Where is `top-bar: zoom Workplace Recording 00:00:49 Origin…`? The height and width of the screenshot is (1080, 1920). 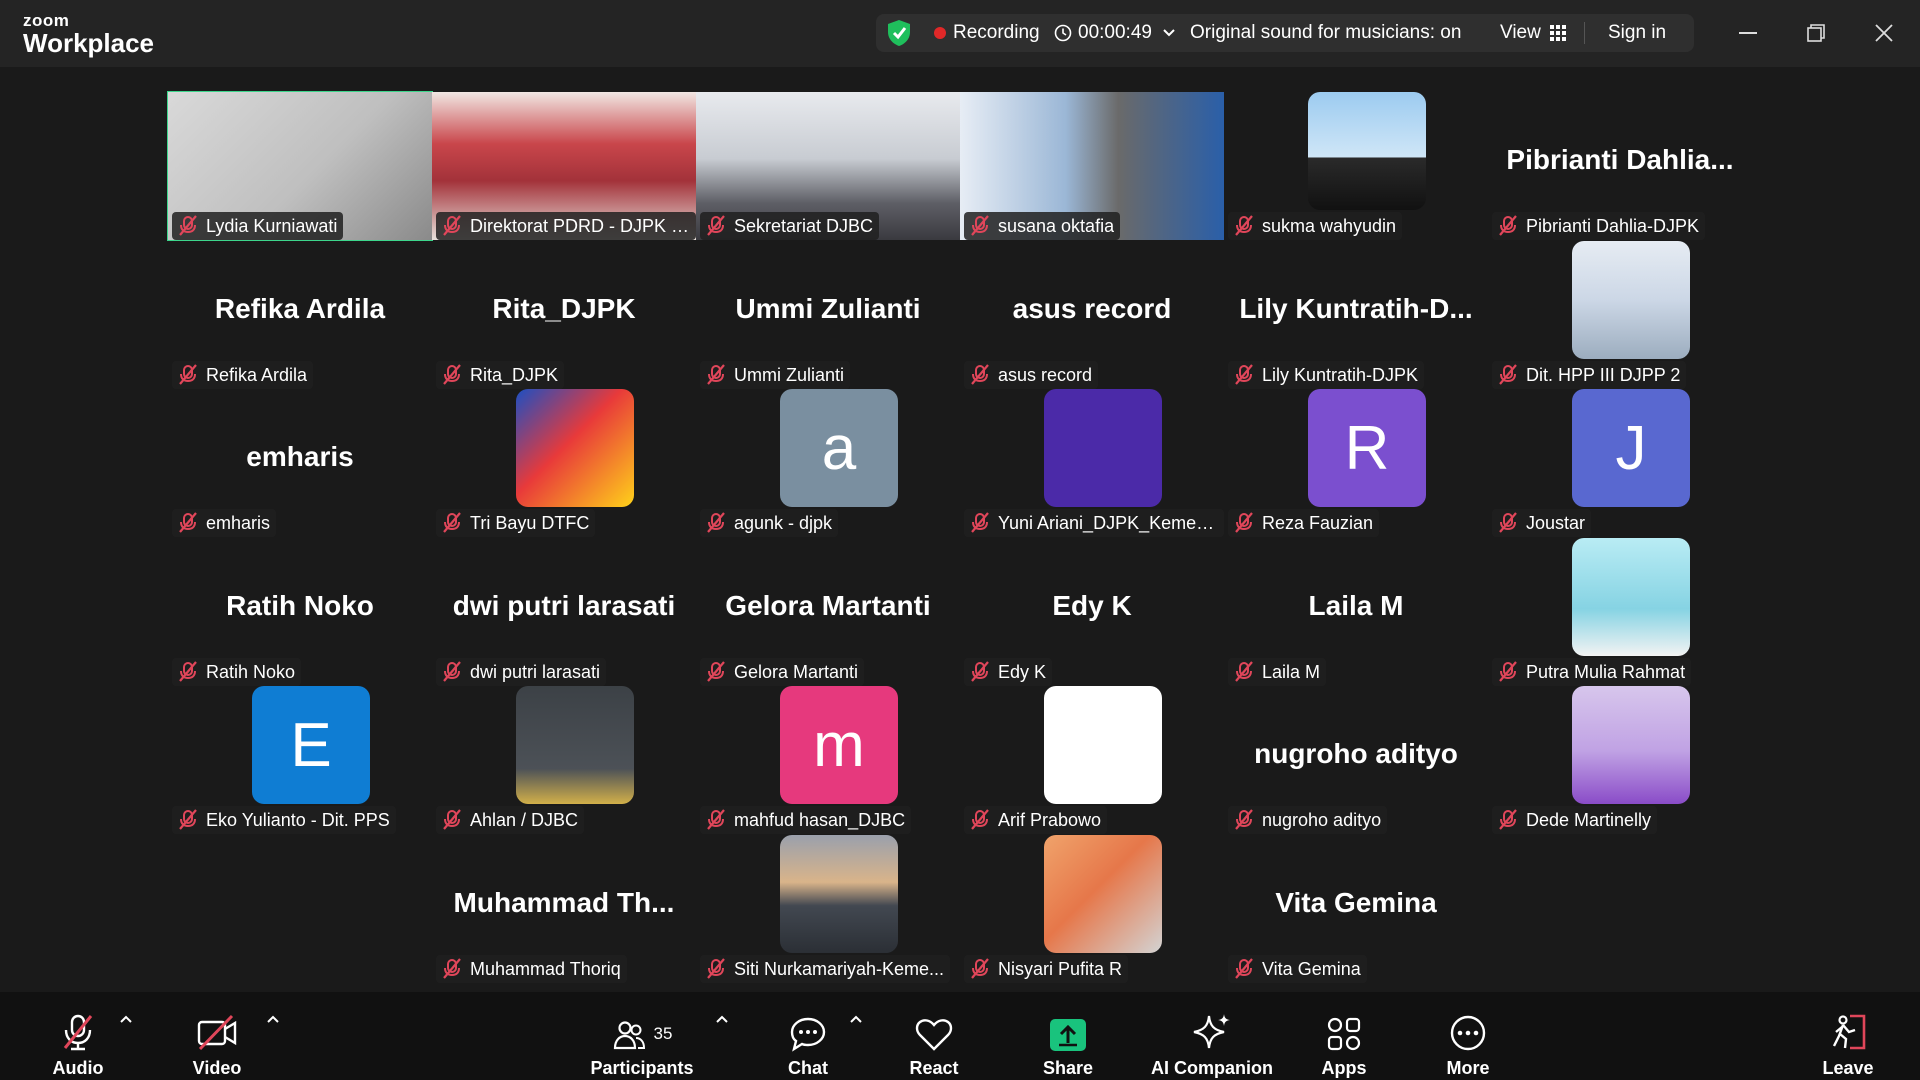 top-bar: zoom Workplace Recording 00:00:49 Origin… is located at coordinates (960, 33).